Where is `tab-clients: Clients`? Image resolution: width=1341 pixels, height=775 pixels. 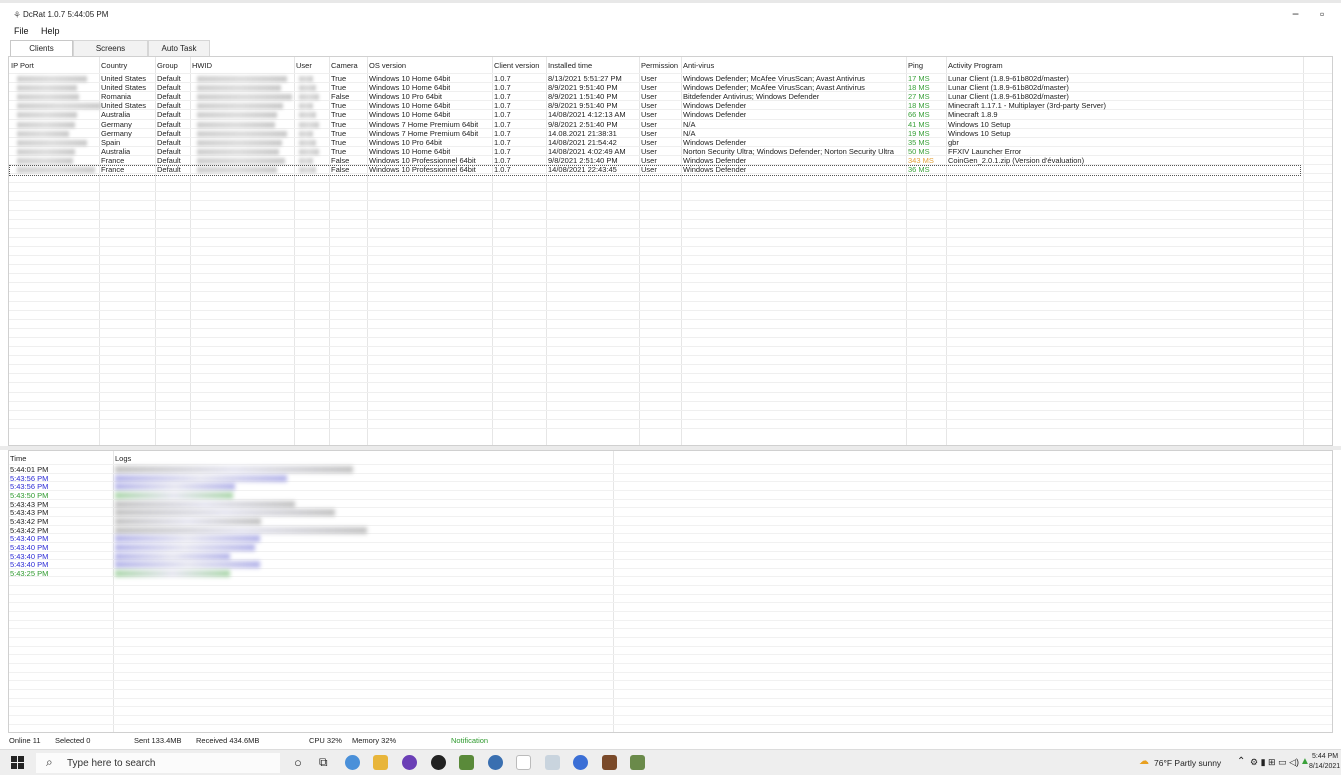
tab-clients: Clients is located at coordinates (41, 48).